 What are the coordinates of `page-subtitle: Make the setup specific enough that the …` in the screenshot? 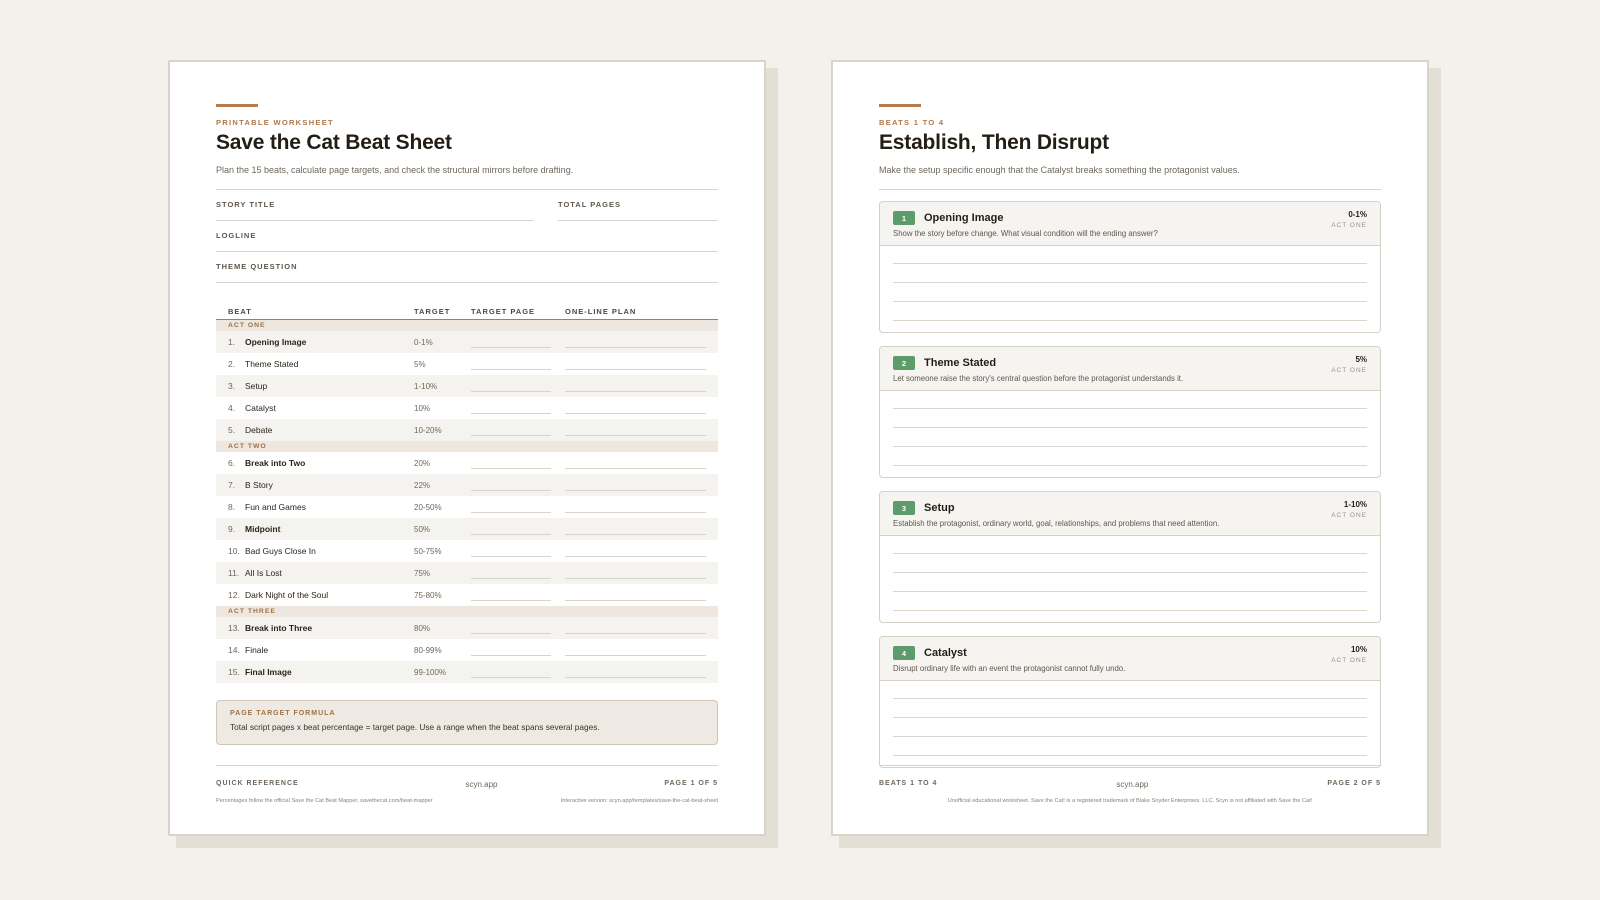 It's located at (1059, 170).